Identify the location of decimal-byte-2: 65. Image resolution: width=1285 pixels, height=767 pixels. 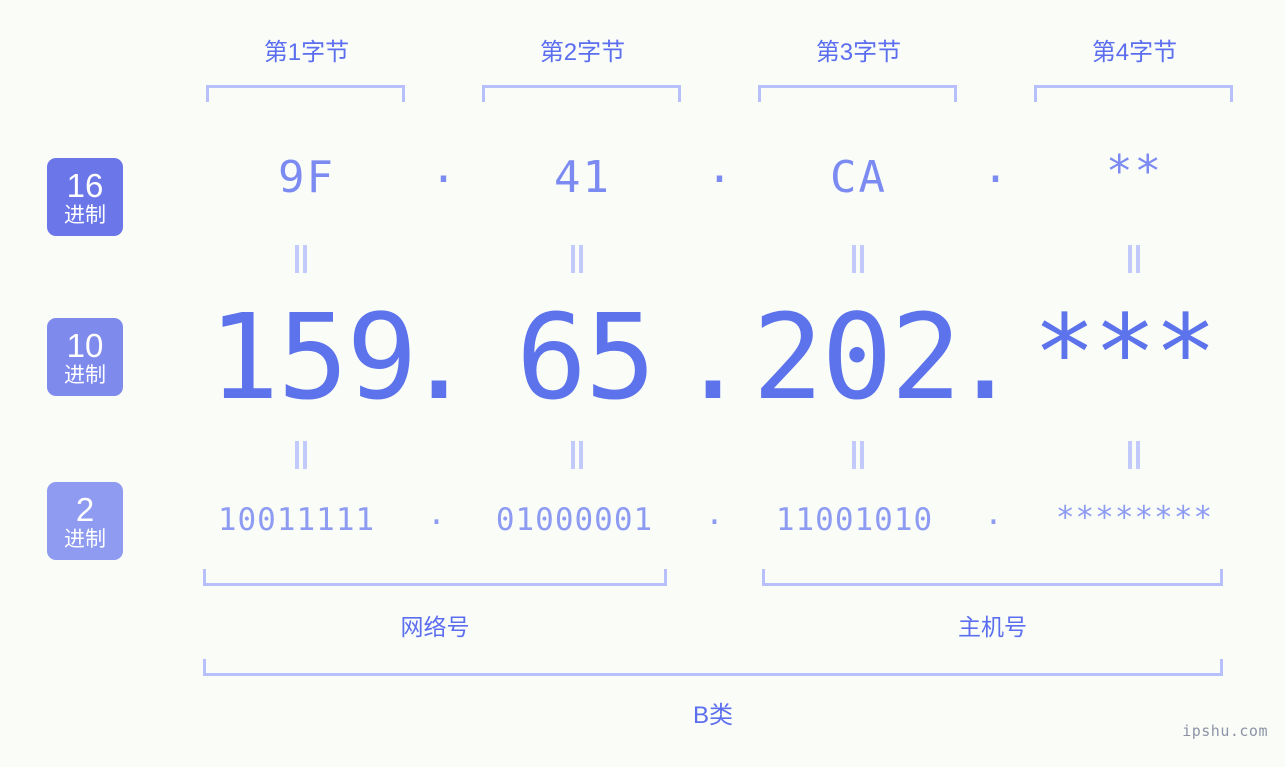
(585, 357).